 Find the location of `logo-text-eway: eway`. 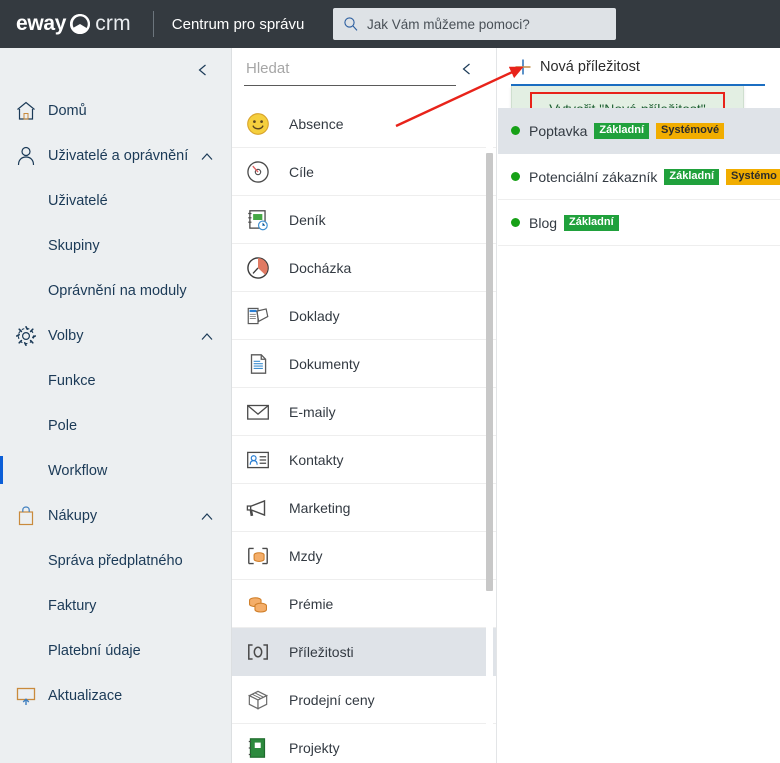

logo-text-eway: eway is located at coordinates (41, 23).